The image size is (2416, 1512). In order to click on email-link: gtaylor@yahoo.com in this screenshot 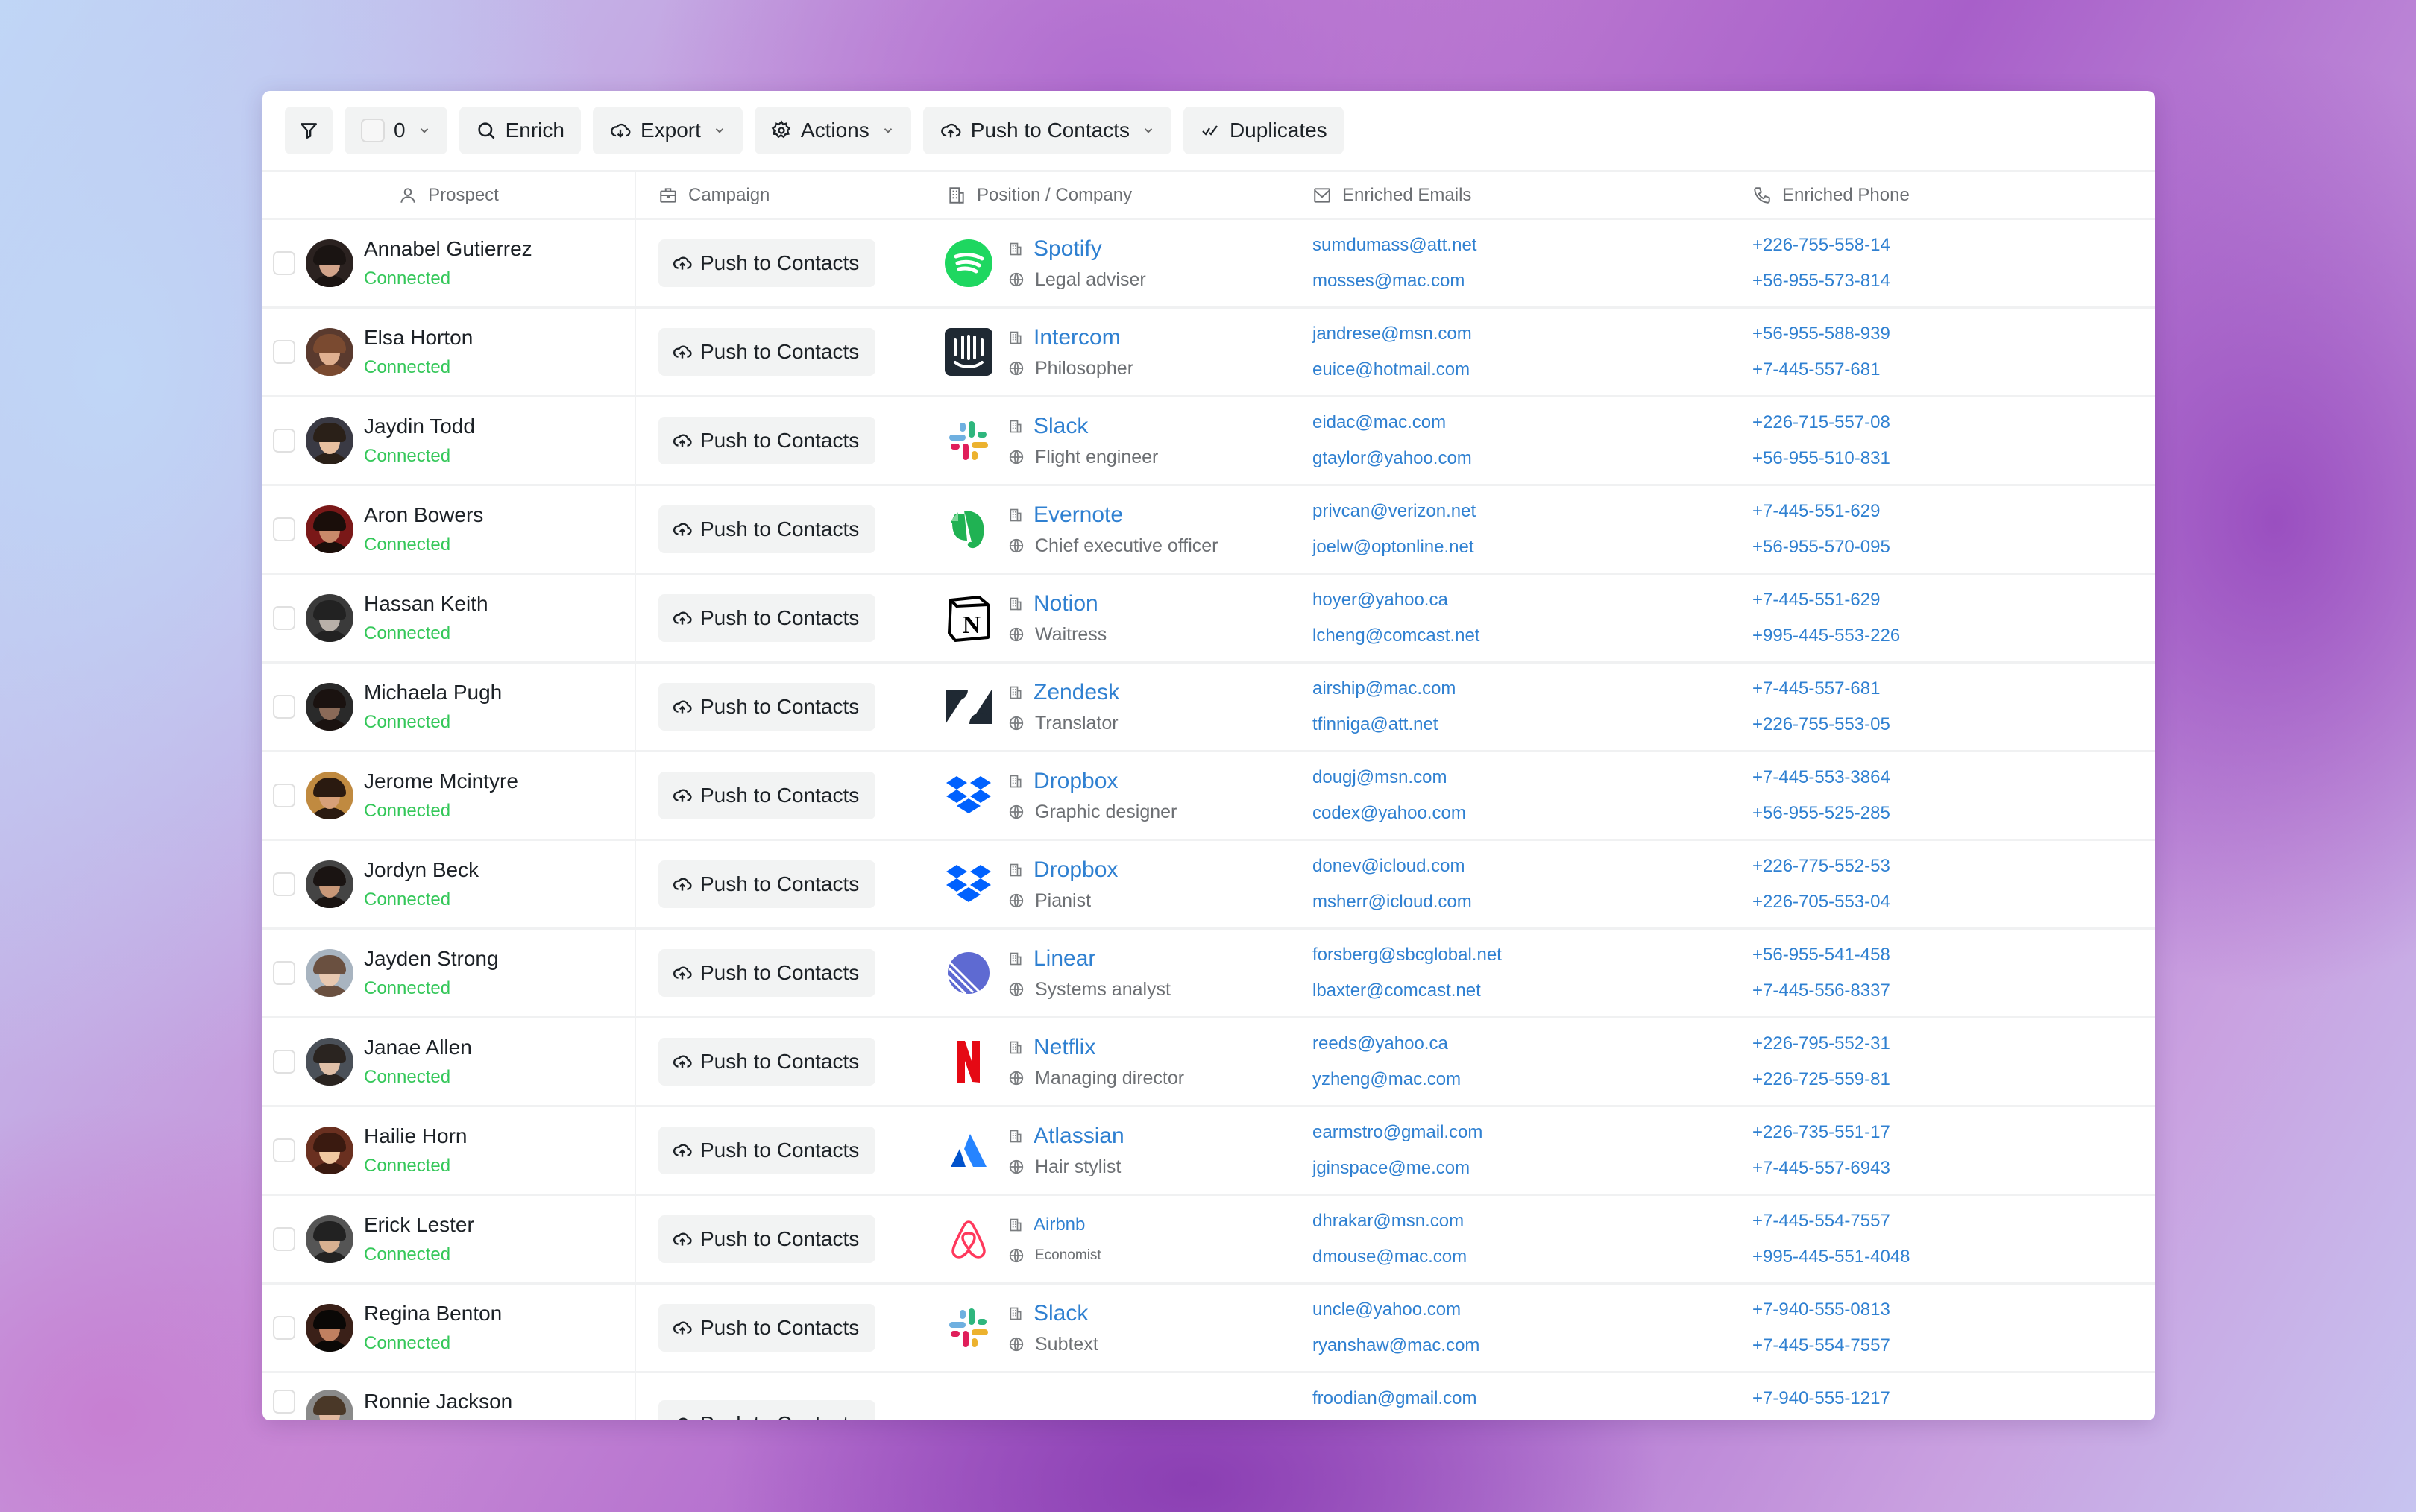, I will do `click(1392, 458)`.